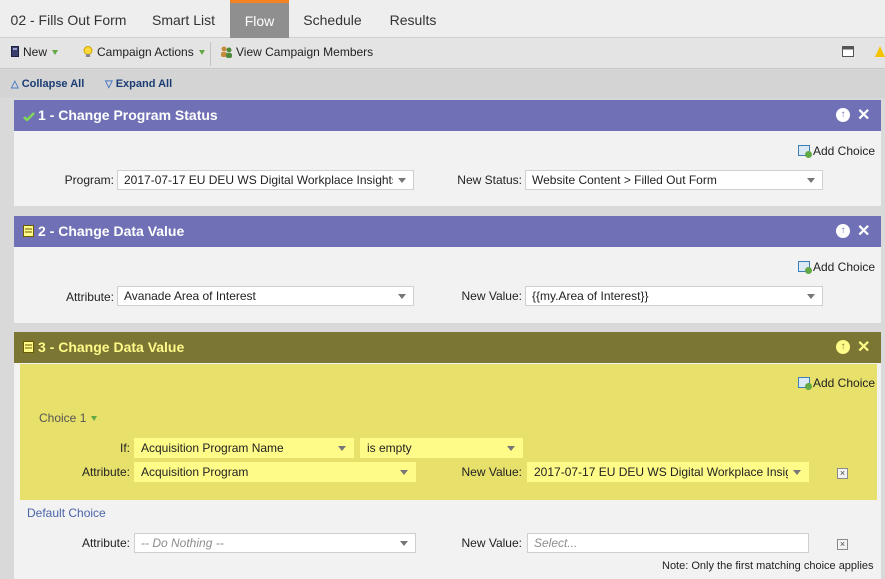  I want to click on collapse-bar: △ Collapse All ▽ Expand All, so click(442, 84).